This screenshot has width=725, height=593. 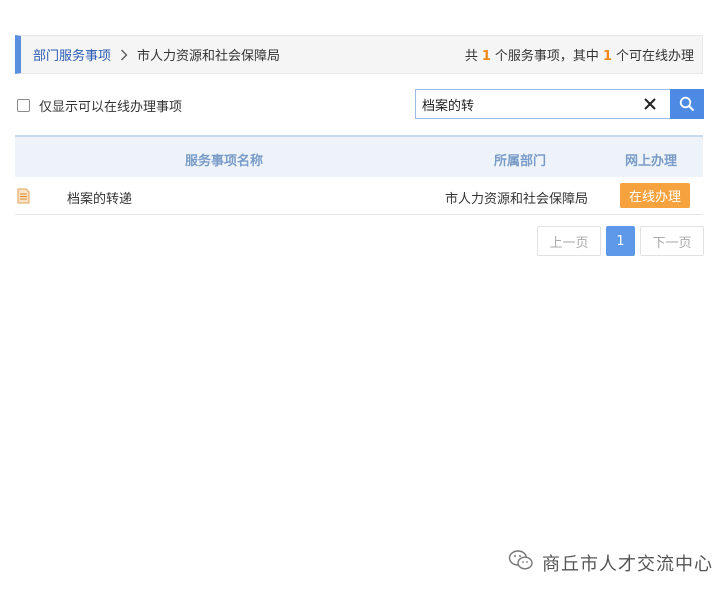 What do you see at coordinates (620, 241) in the screenshot?
I see `page-1-button: 1` at bounding box center [620, 241].